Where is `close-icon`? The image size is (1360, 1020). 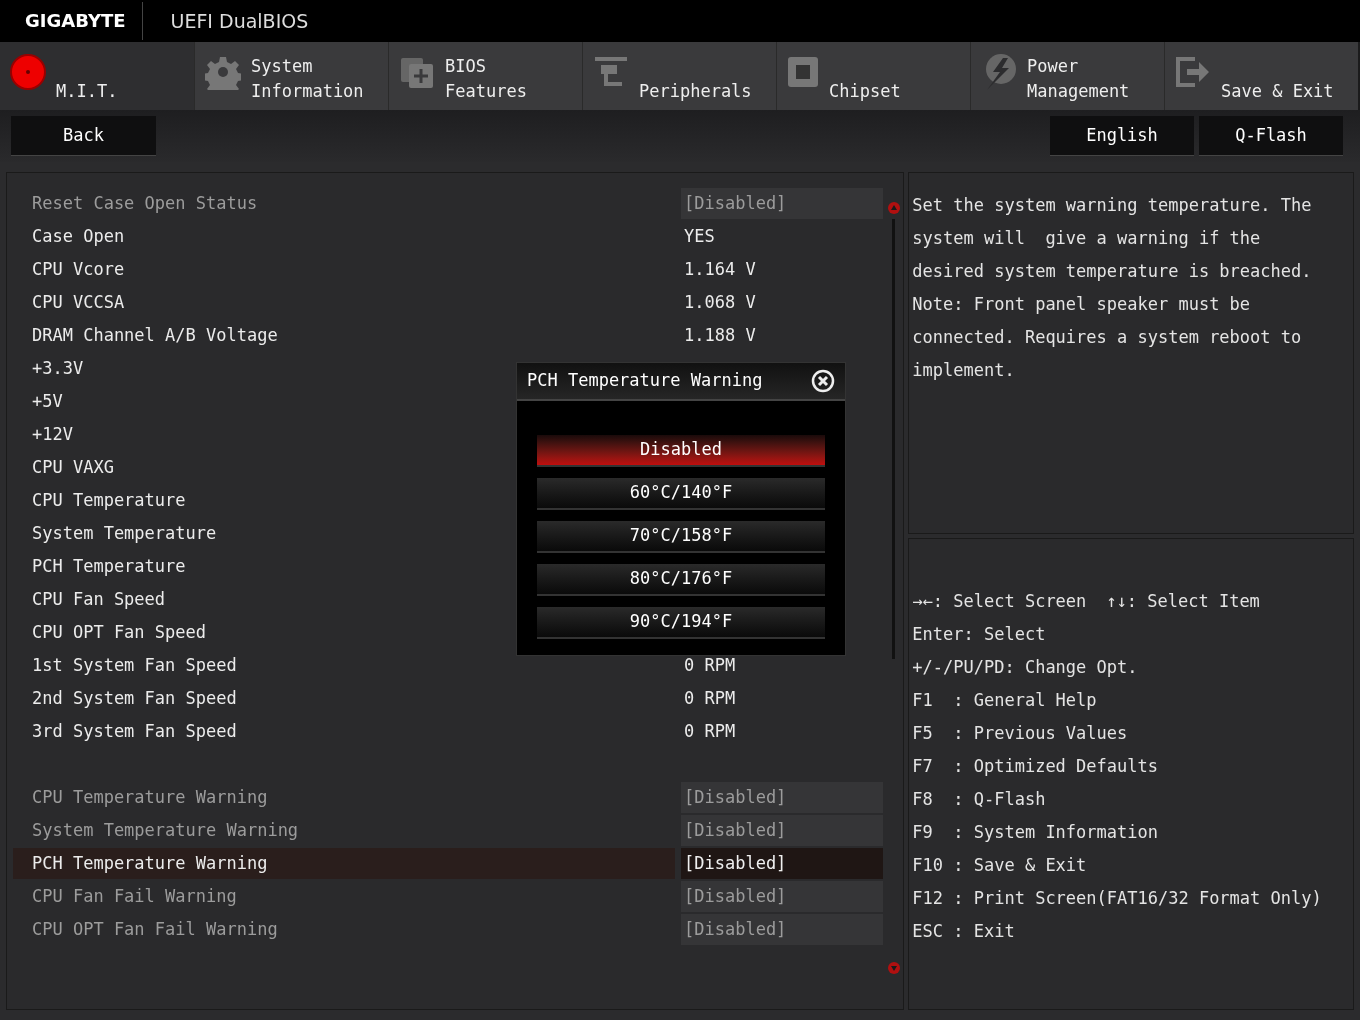
close-icon is located at coordinates (823, 381).